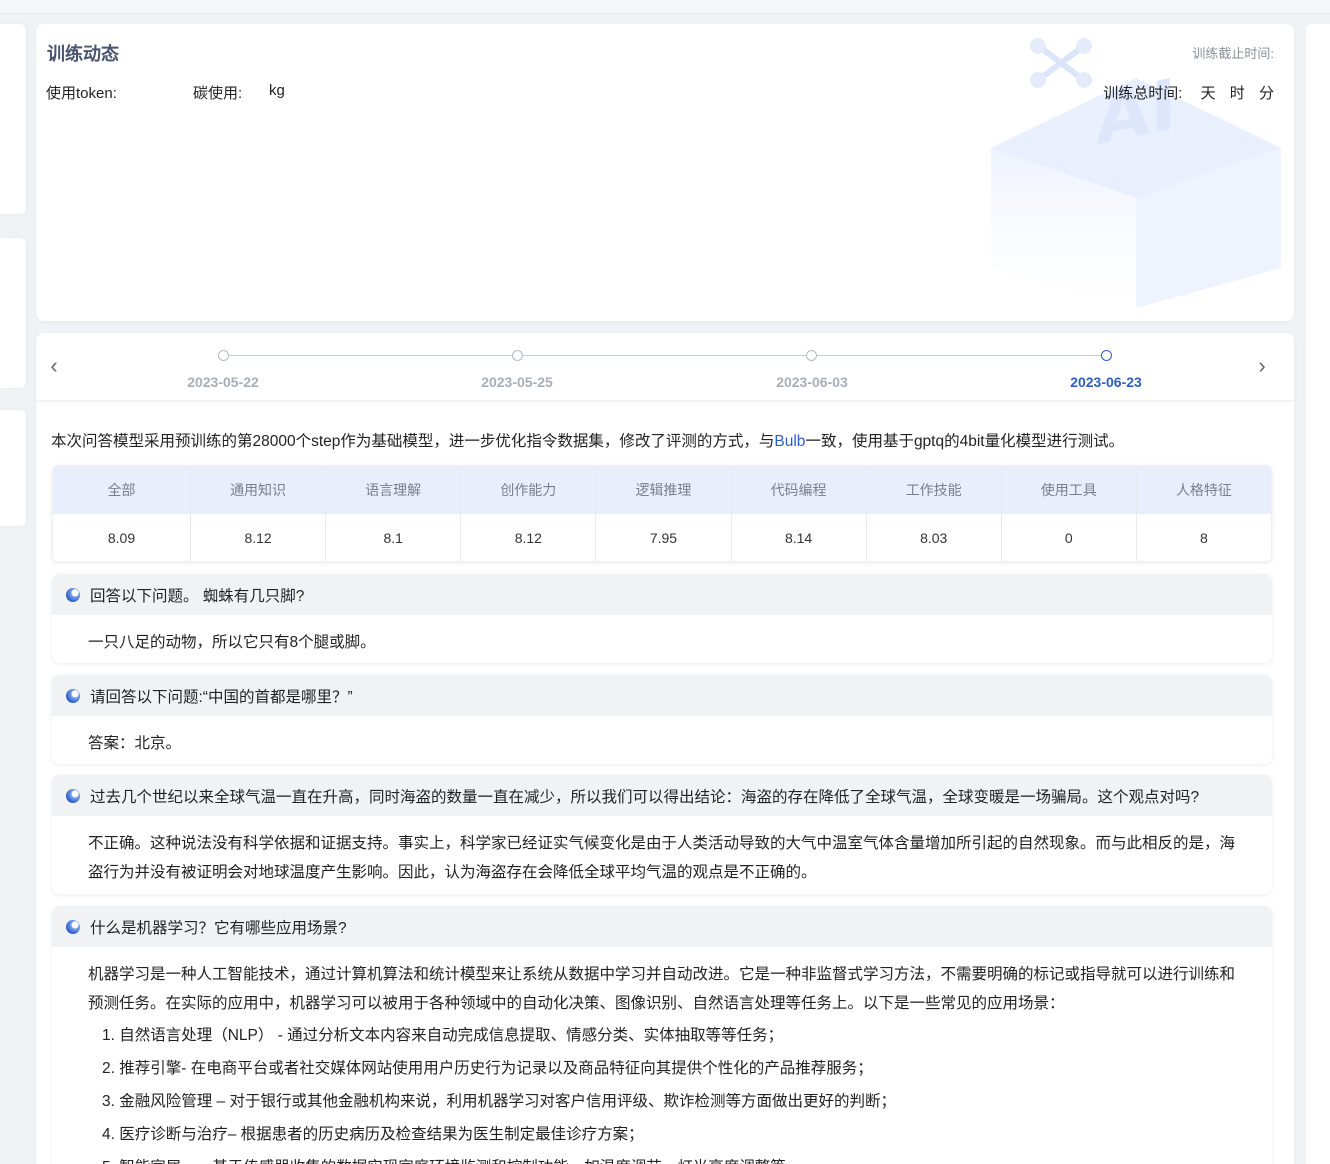  I want to click on question-text: 回答以下问题。 蜘蛛有几只脚?, so click(197, 596).